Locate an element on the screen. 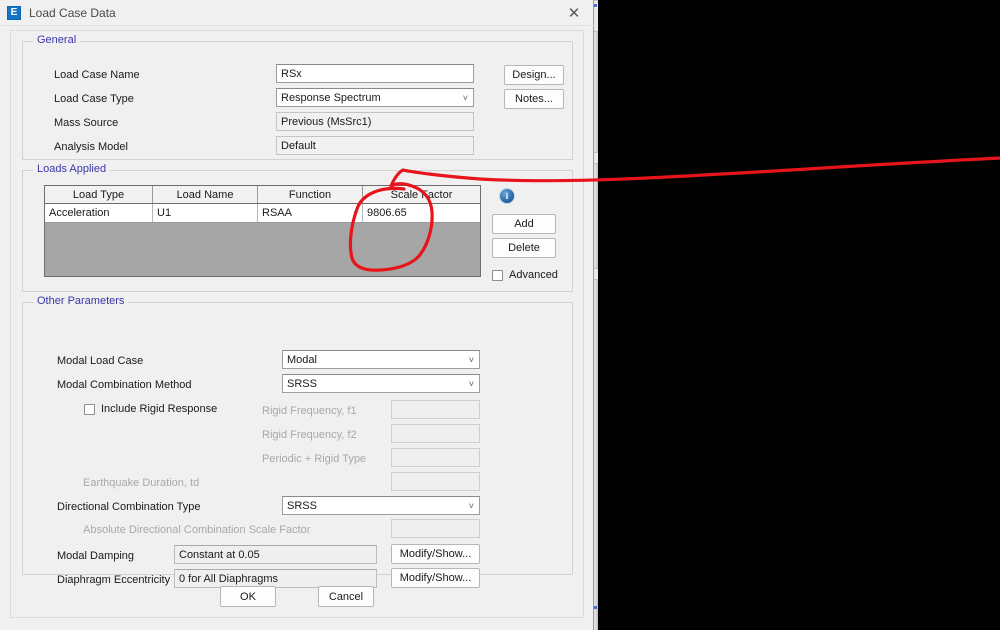  periodic-rigid-type-input is located at coordinates (435, 457).